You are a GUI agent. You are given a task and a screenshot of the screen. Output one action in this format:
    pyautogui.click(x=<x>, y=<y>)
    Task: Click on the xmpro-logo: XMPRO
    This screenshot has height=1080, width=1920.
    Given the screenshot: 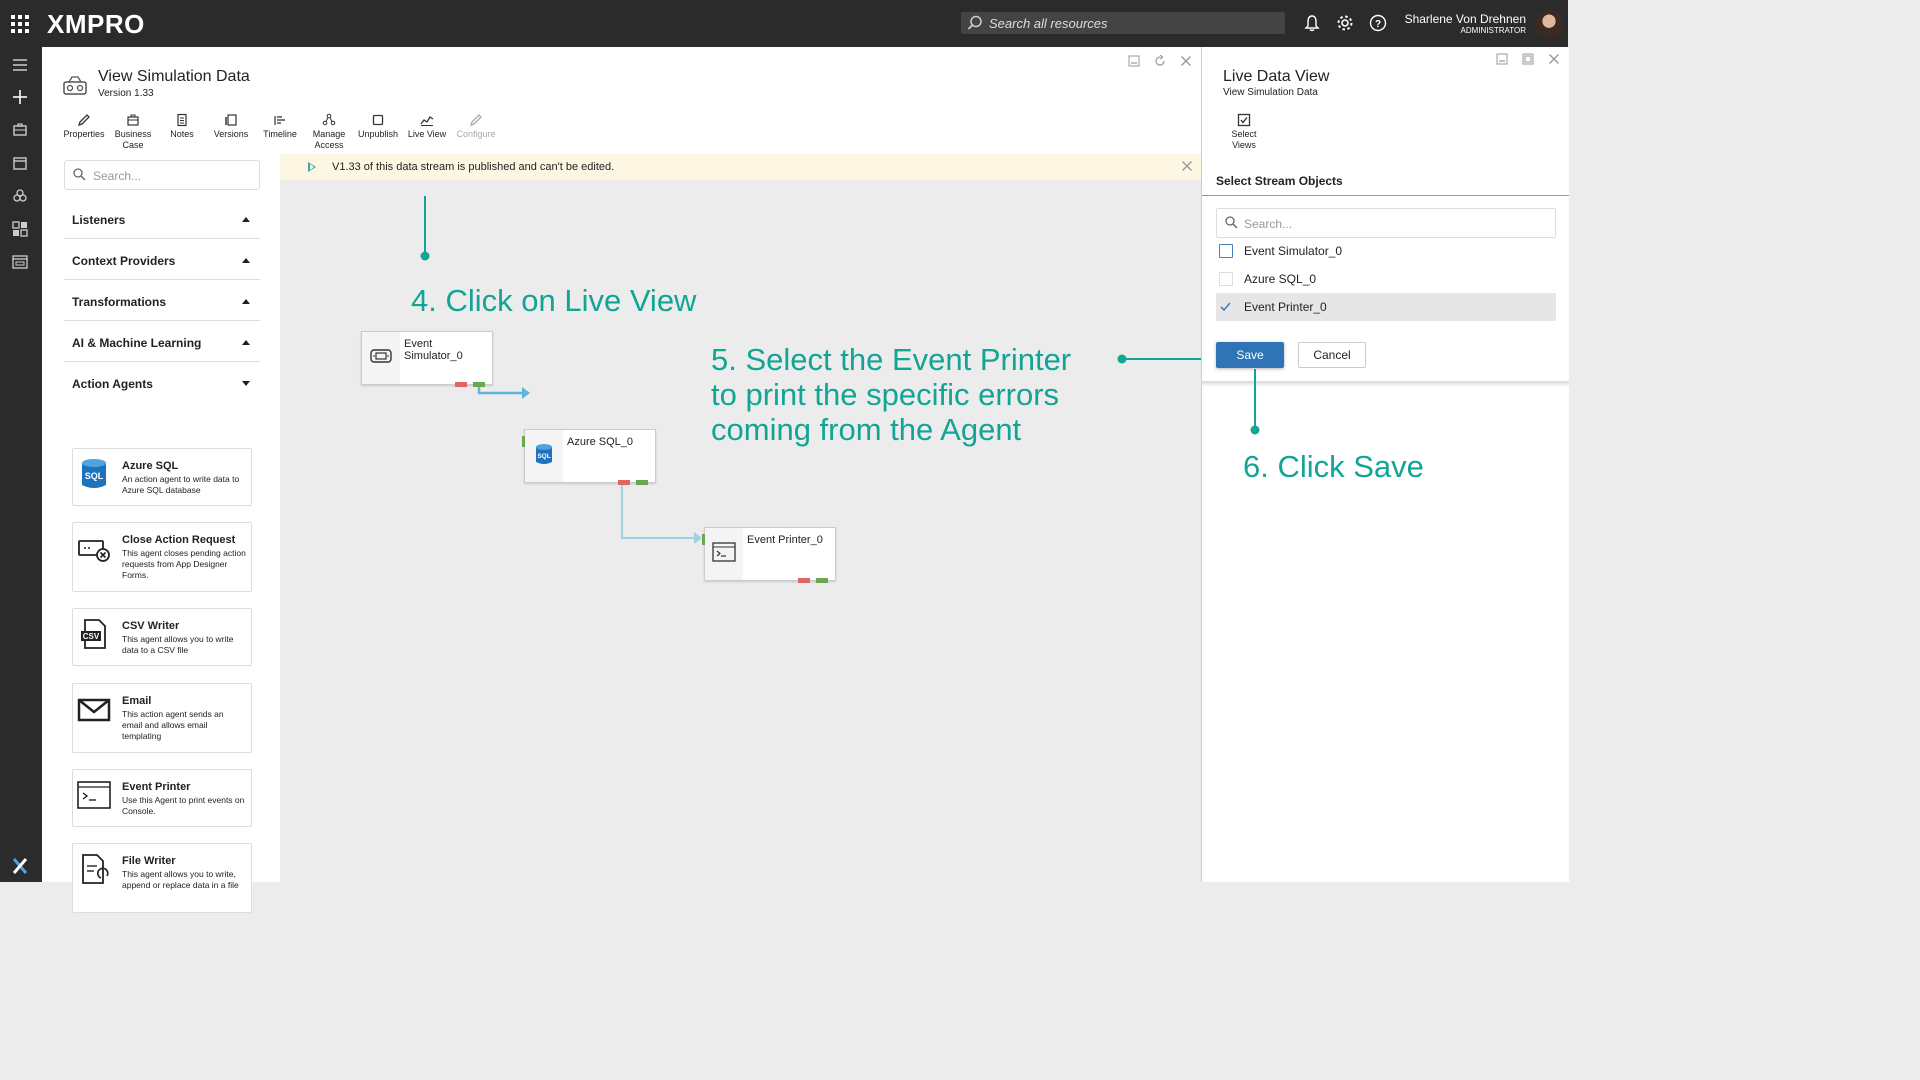 What is the action you would take?
    pyautogui.click(x=96, y=24)
    